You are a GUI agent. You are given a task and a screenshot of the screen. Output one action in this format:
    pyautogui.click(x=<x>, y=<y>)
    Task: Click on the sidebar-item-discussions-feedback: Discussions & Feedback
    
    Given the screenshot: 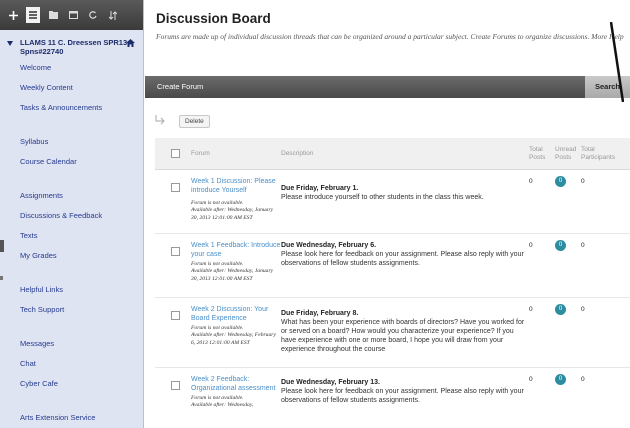 What is the action you would take?
    pyautogui.click(x=71, y=216)
    